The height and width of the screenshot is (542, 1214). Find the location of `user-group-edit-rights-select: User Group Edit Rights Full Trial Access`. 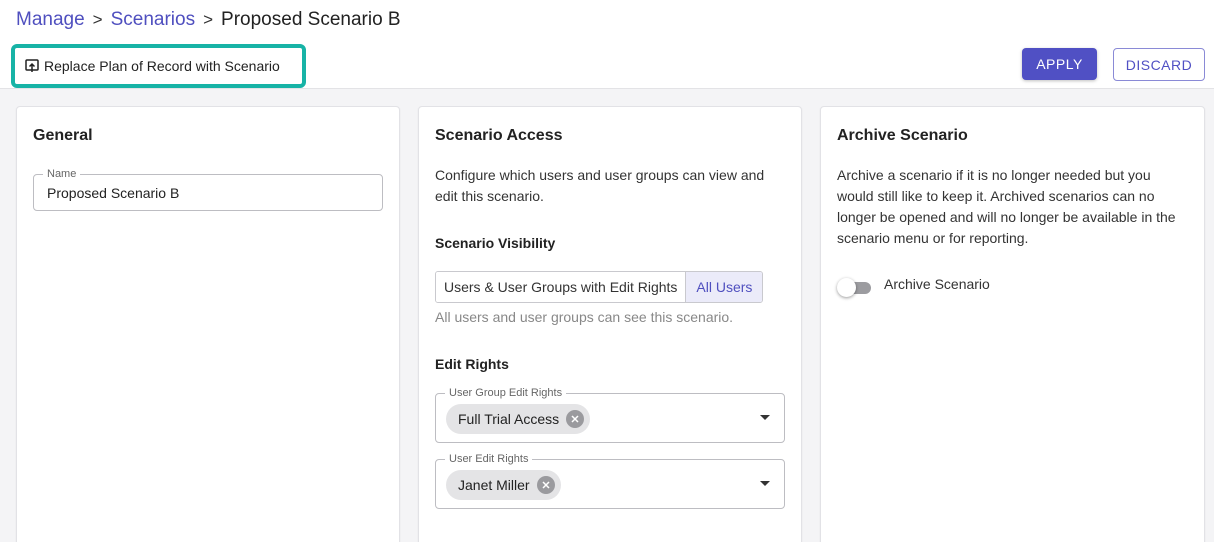

user-group-edit-rights-select: User Group Edit Rights Full Trial Access is located at coordinates (610, 414).